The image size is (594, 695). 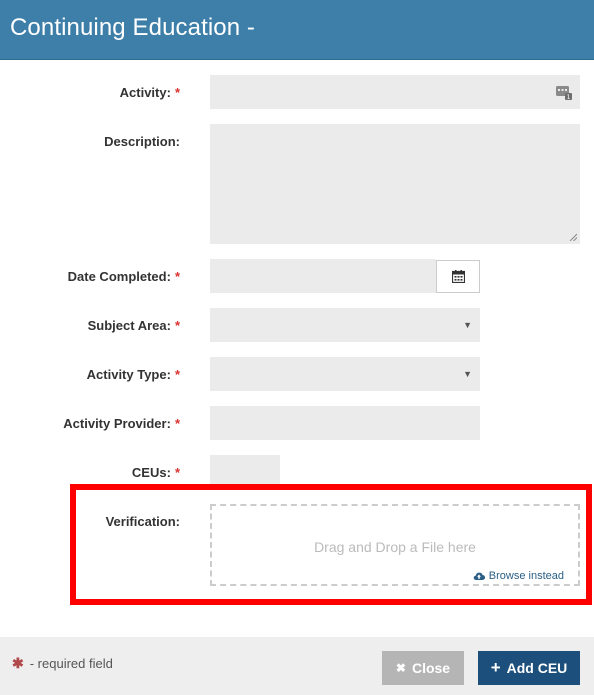 I want to click on description-label: Description:, so click(x=142, y=141).